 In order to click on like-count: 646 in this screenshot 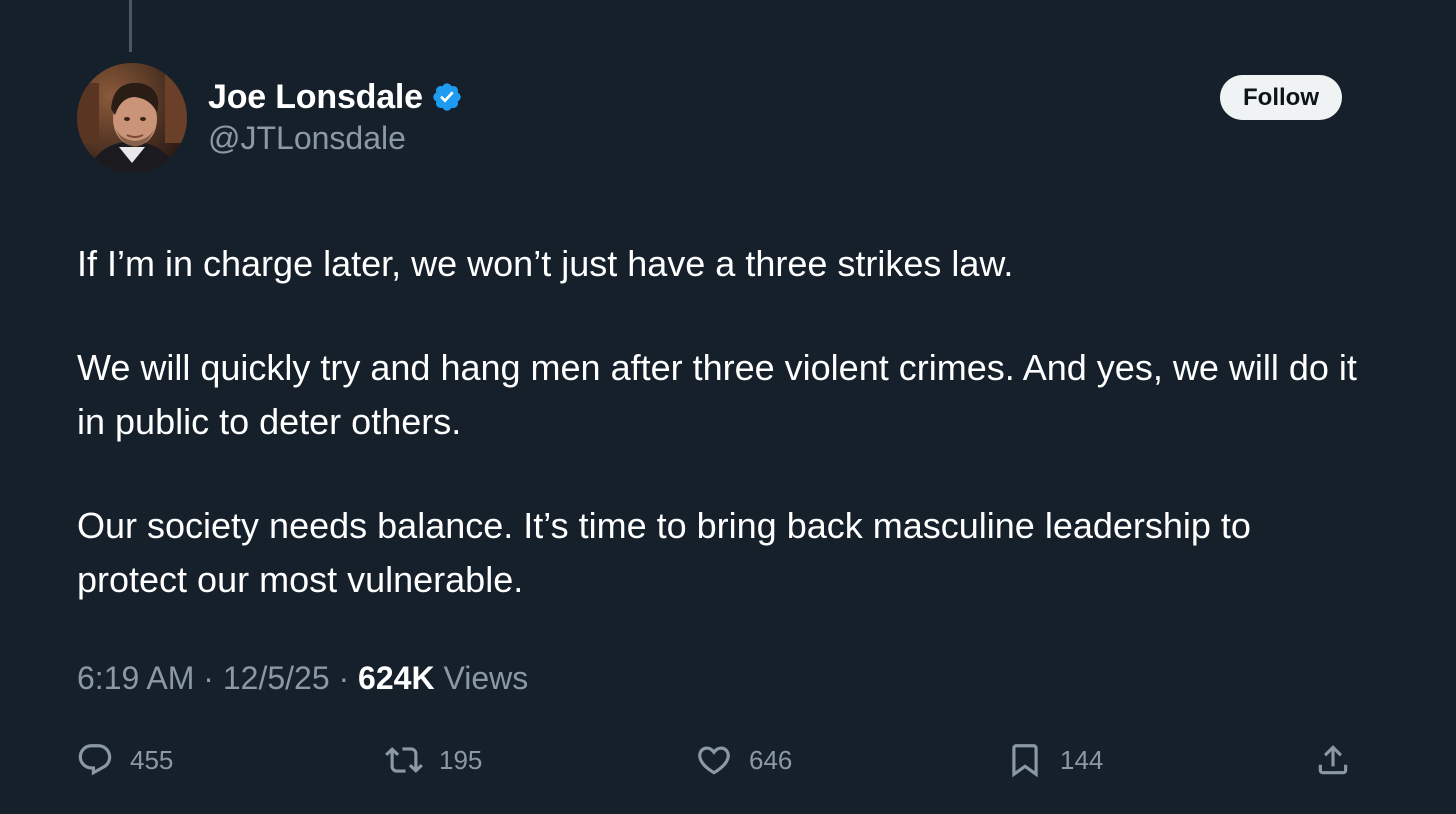, I will do `click(771, 759)`.